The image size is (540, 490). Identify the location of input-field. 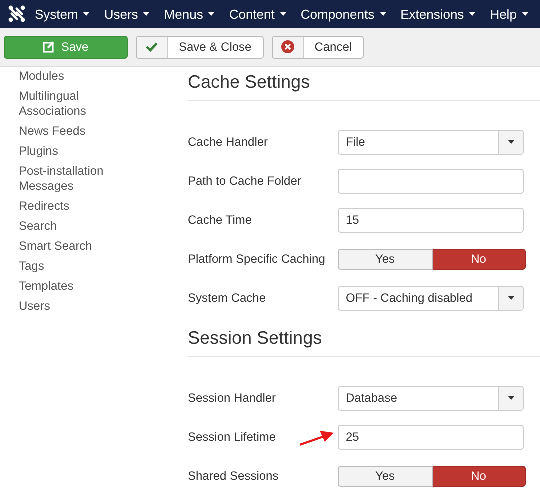
(431, 181).